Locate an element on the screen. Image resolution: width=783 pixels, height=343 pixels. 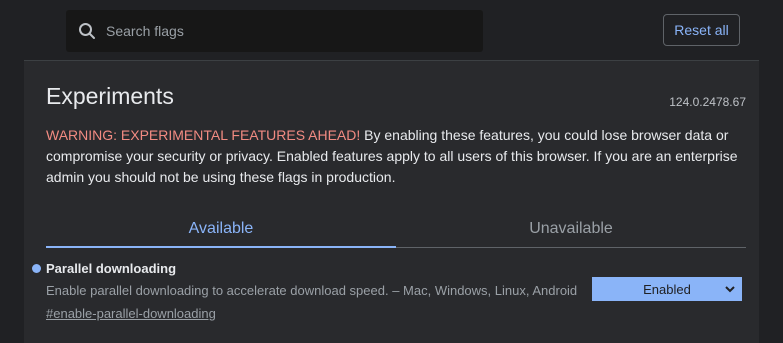
reset-all-button: Reset all is located at coordinates (701, 30).